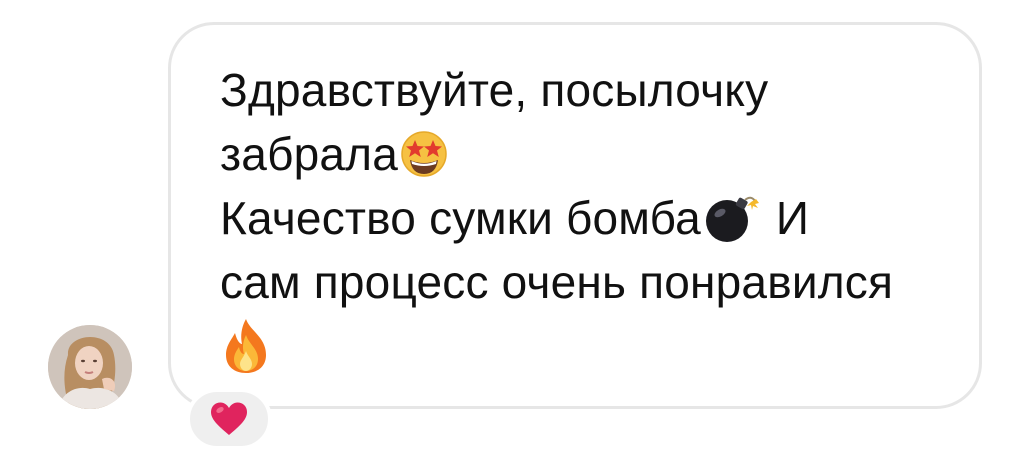 This screenshot has height=470, width=1028. What do you see at coordinates (246, 346) in the screenshot?
I see `fire-emoji-icon` at bounding box center [246, 346].